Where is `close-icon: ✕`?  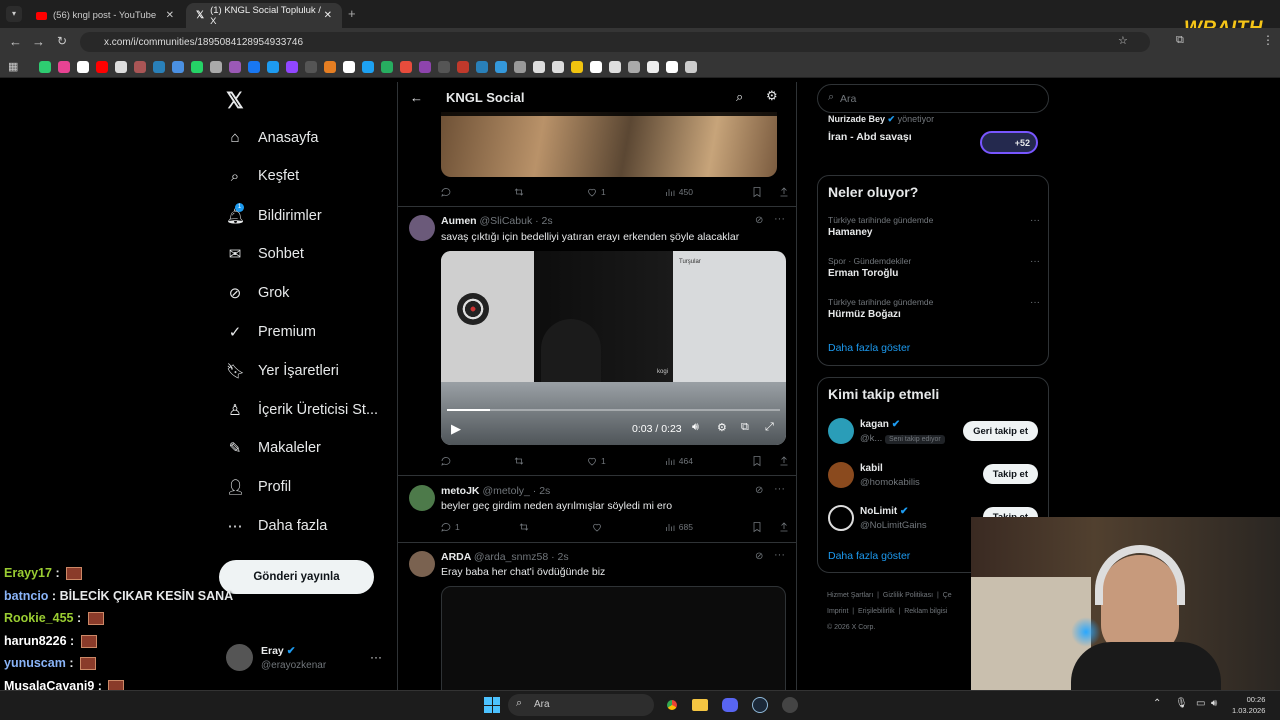 close-icon: ✕ is located at coordinates (170, 15).